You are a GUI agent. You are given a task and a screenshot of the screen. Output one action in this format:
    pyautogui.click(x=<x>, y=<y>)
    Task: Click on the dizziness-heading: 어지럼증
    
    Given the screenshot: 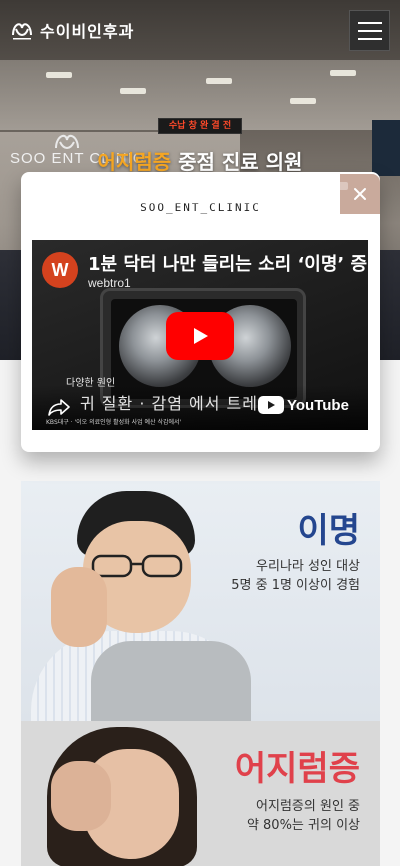 What is the action you would take?
    pyautogui.click(x=297, y=769)
    